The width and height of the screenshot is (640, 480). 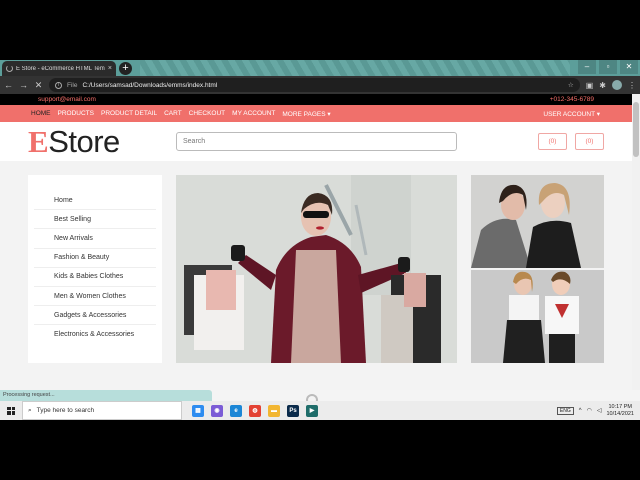 What do you see at coordinates (571, 85) in the screenshot?
I see `bookmark-star-icon: ☆` at bounding box center [571, 85].